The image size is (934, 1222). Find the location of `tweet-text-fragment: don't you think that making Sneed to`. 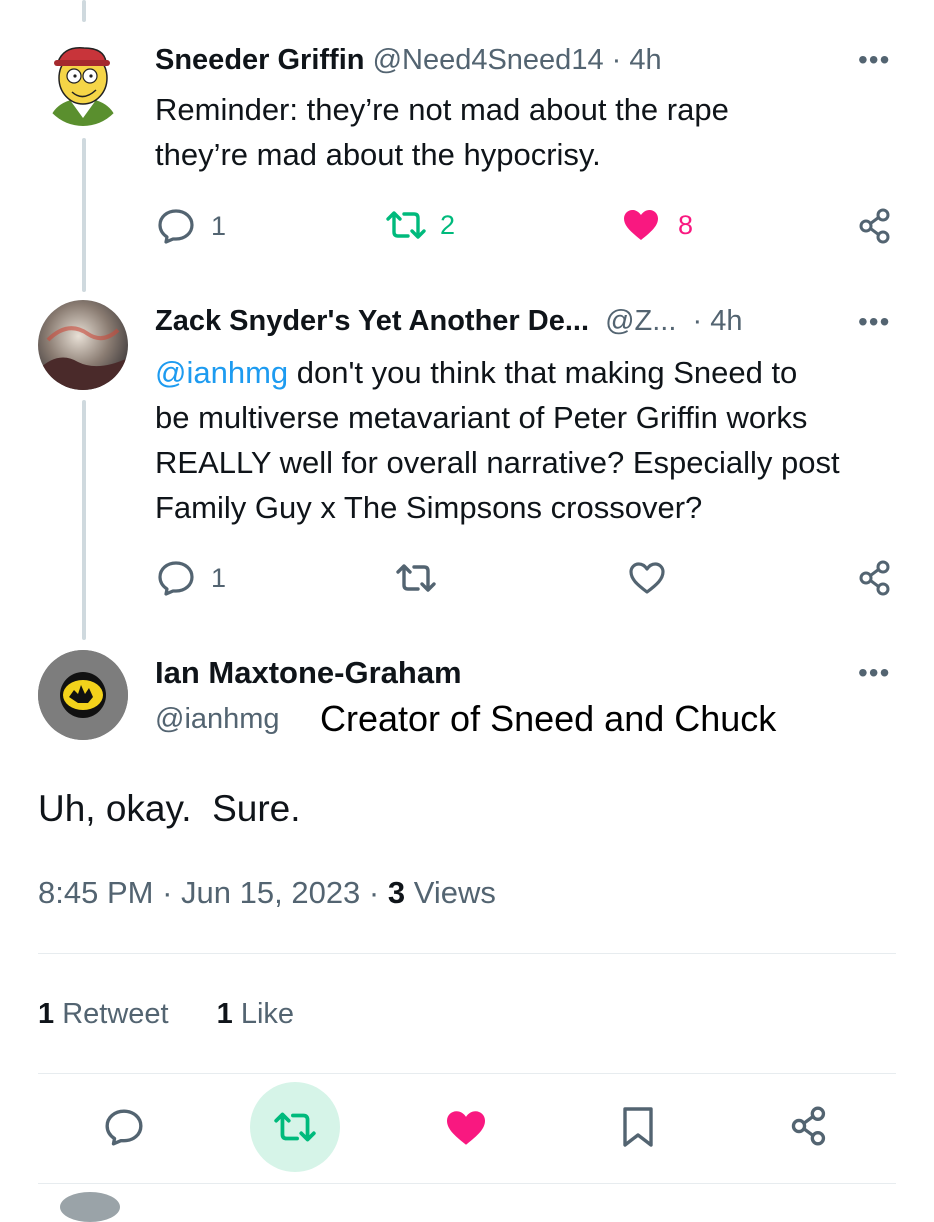

tweet-text-fragment: don't you think that making Sneed to is located at coordinates (543, 372).